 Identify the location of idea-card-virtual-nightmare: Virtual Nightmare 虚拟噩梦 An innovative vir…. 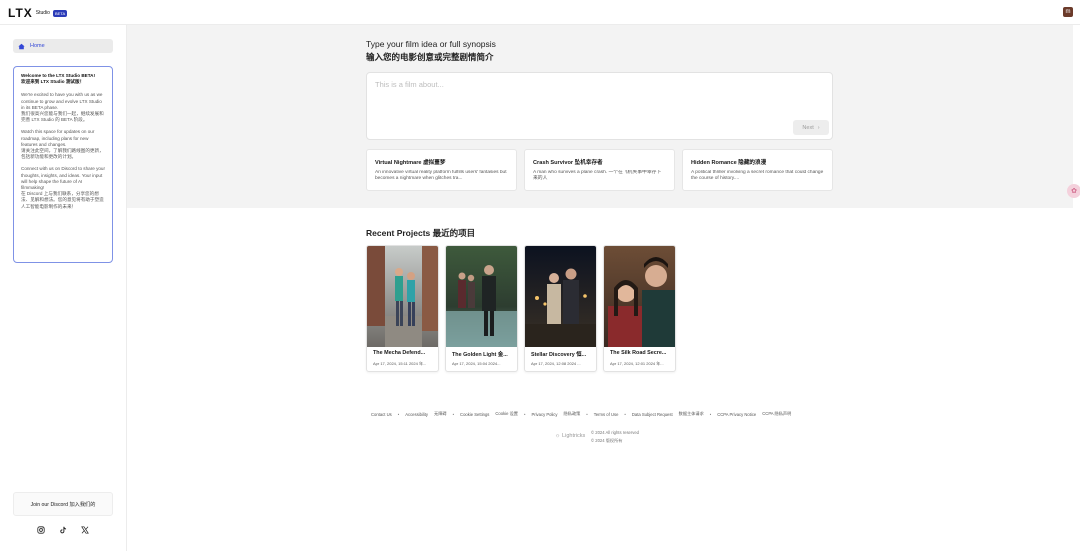
(441, 170).